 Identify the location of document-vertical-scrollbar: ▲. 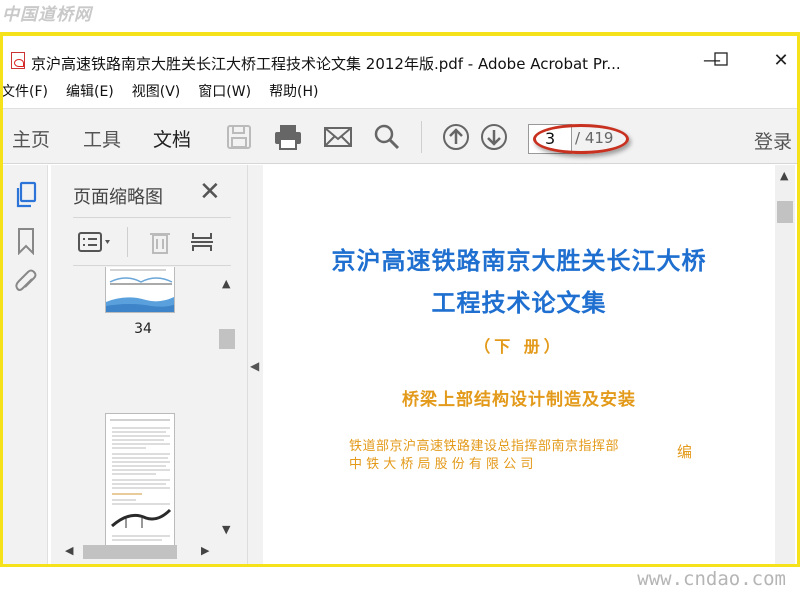
(785, 364).